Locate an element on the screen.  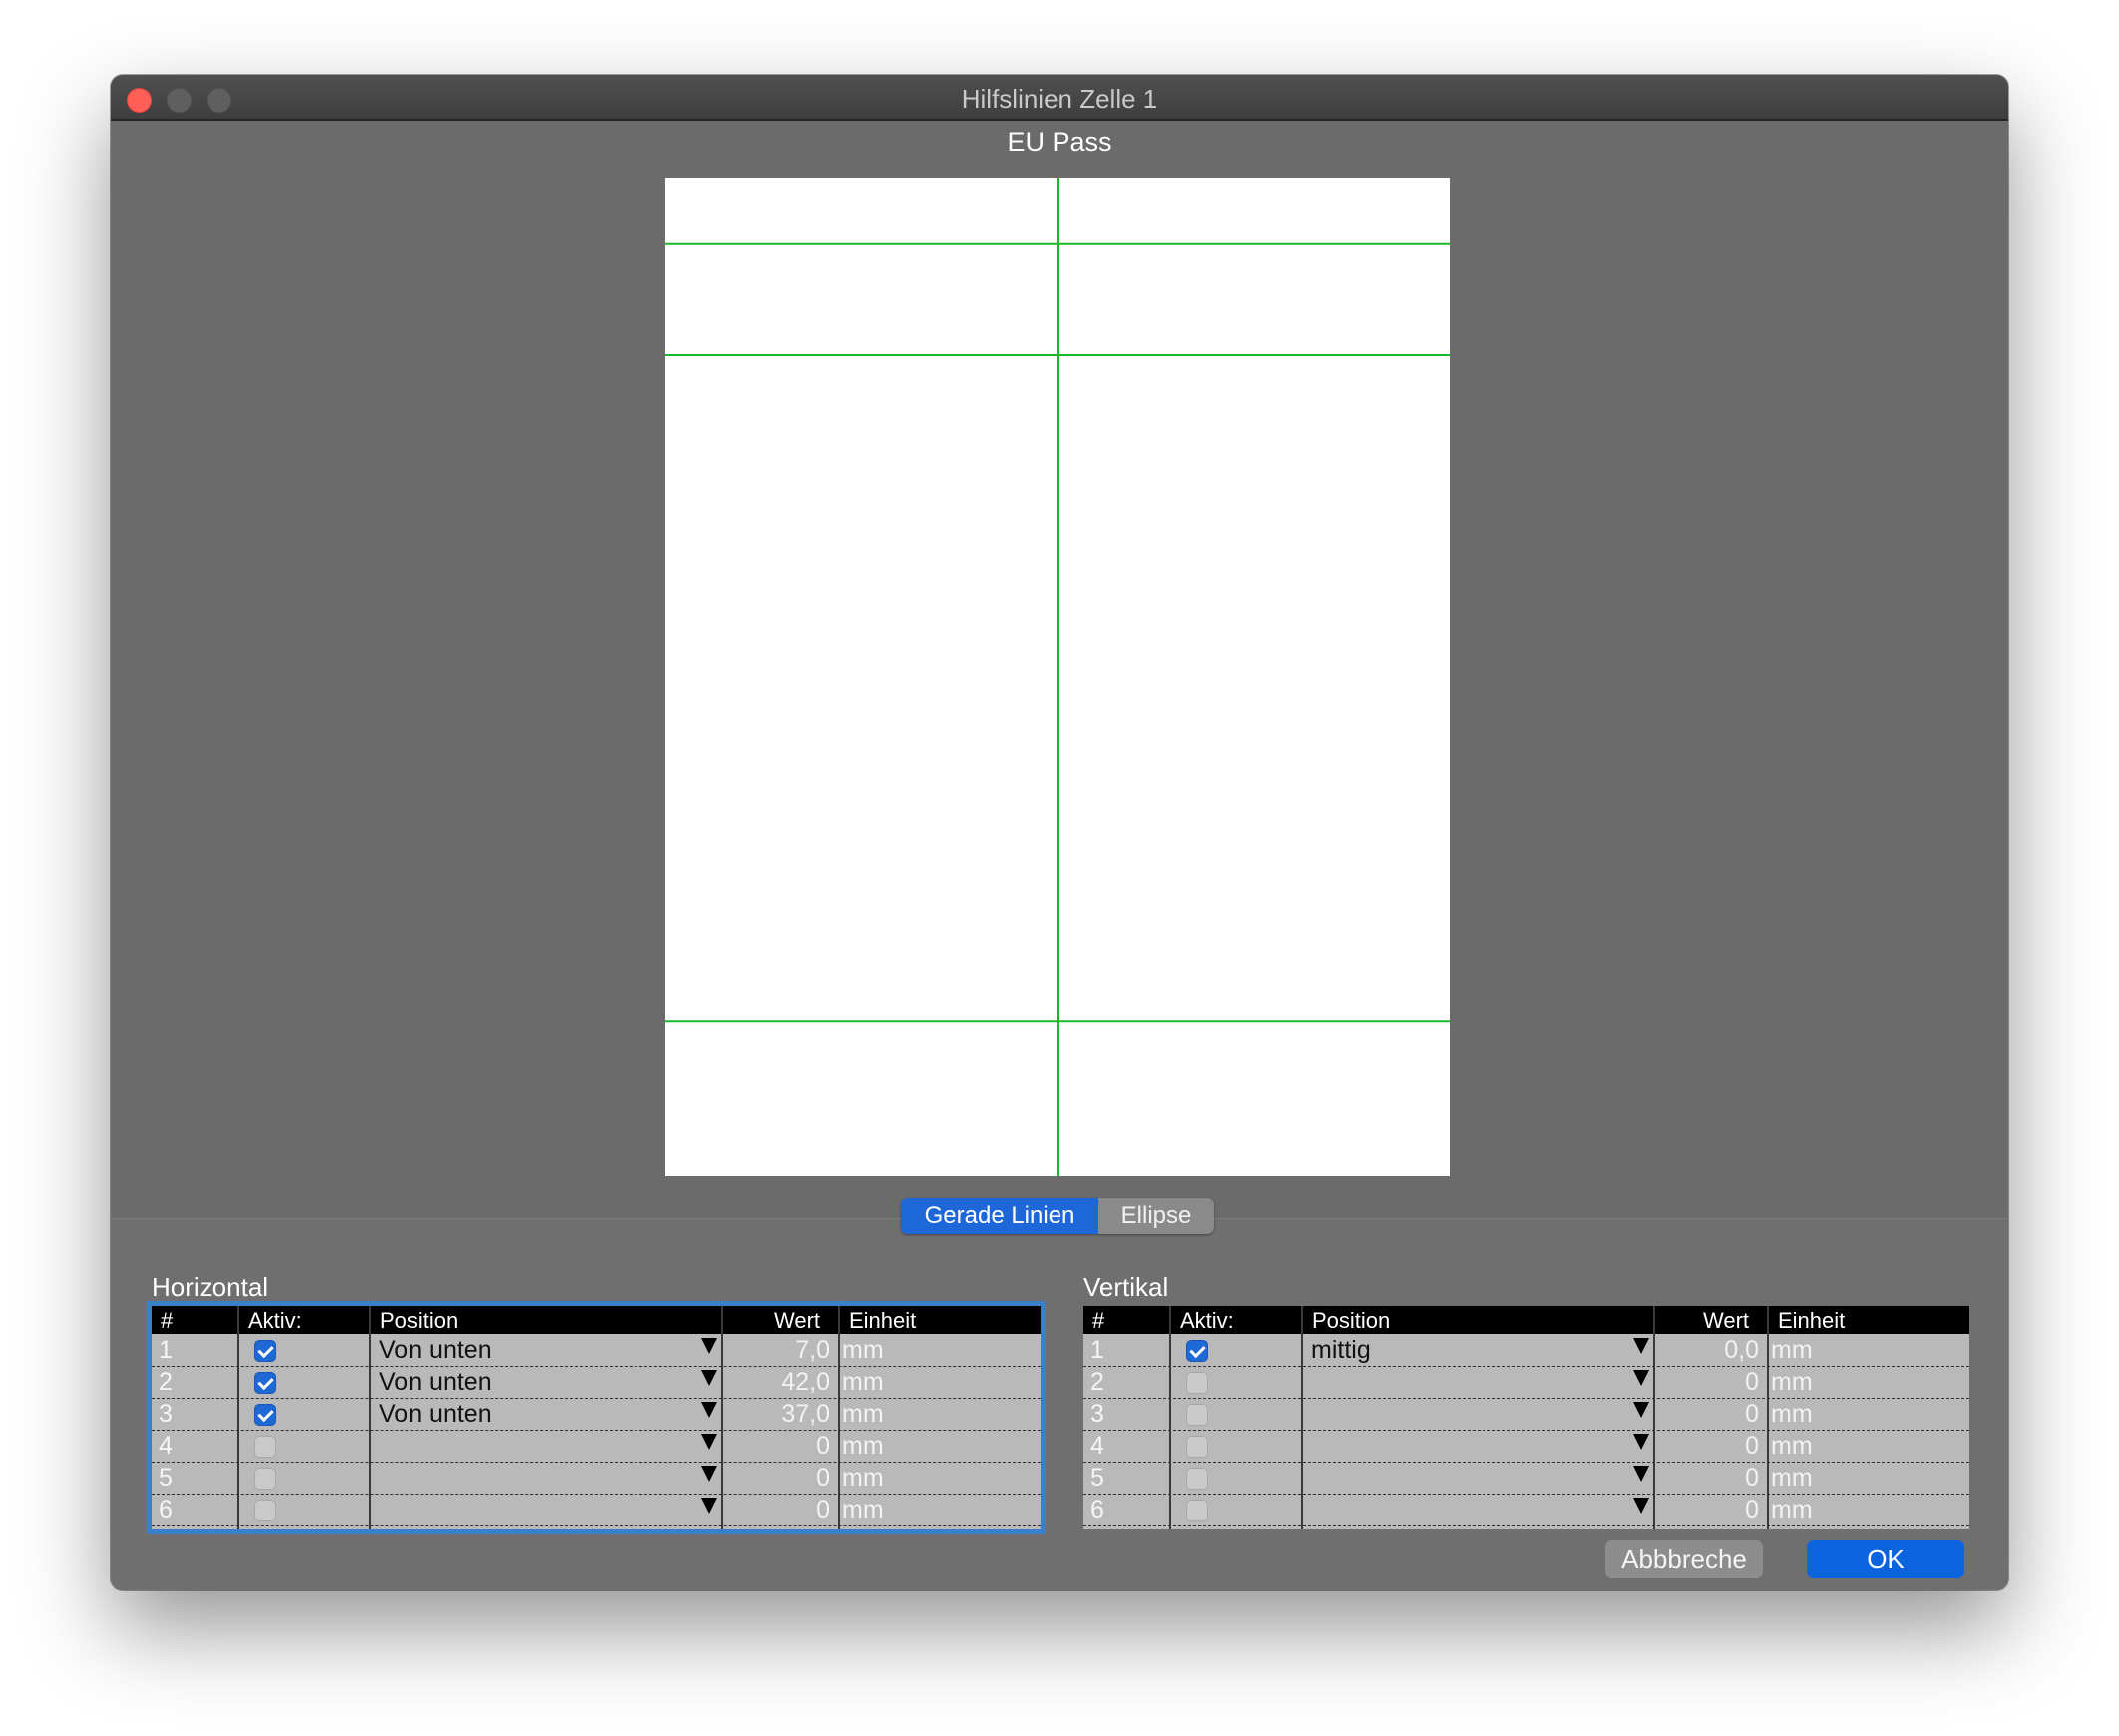
preset-name: EU Pass is located at coordinates (1059, 142).